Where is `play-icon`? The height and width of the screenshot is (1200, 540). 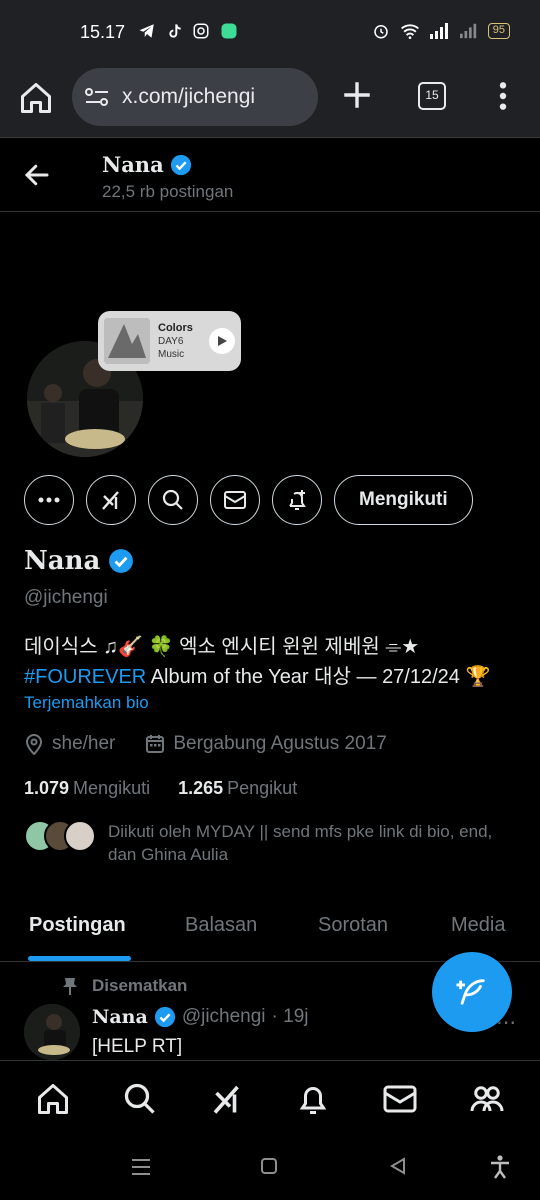
play-icon is located at coordinates (222, 341).